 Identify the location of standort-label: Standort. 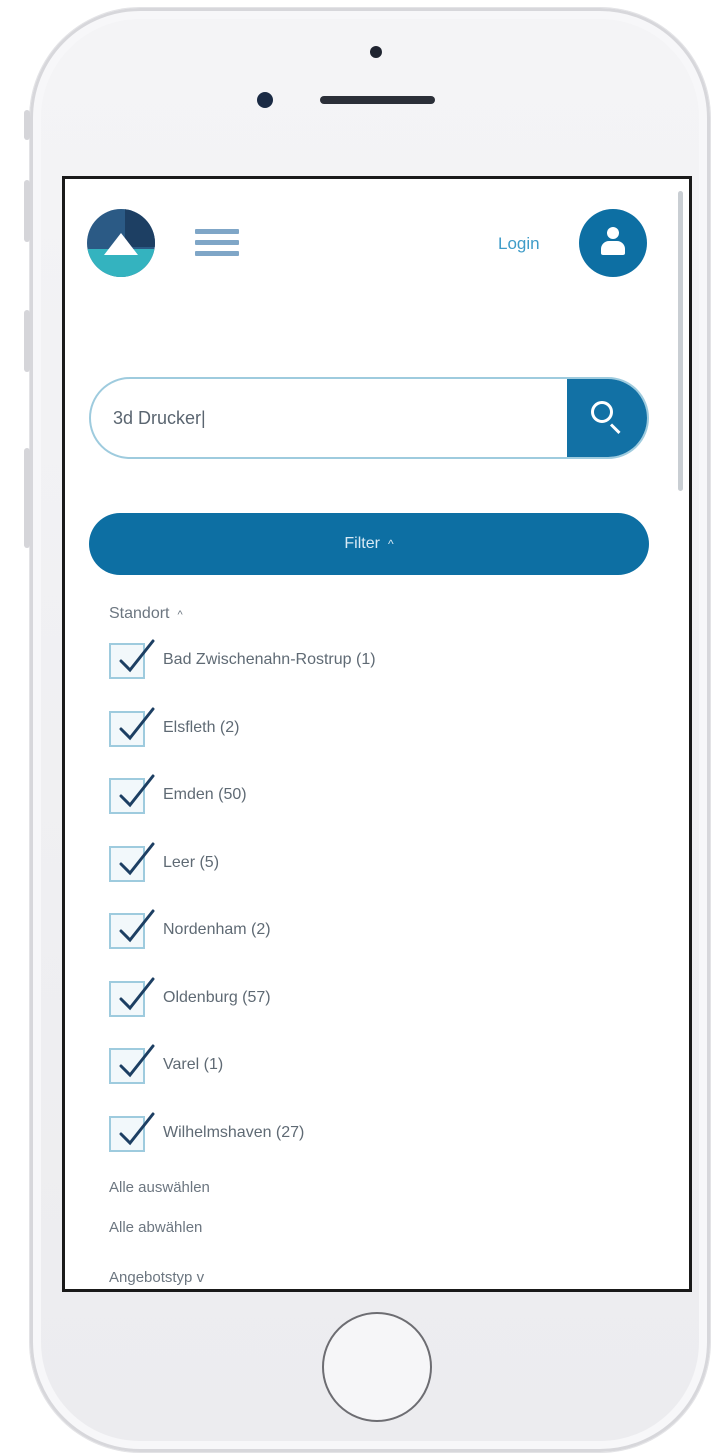
(139, 613).